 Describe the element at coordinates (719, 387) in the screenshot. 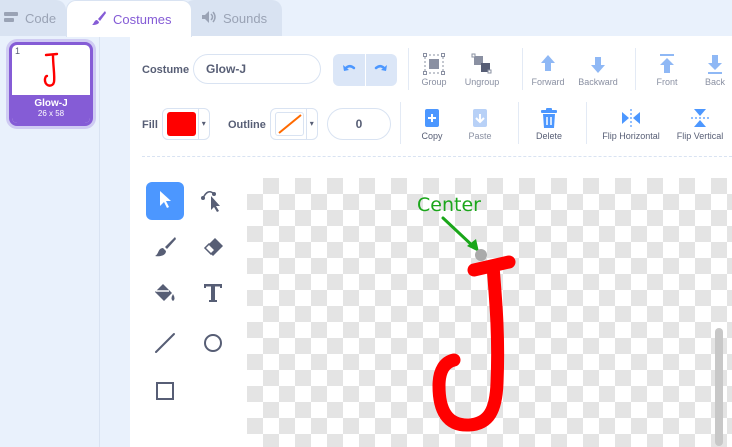

I see `canvas-scrollbar` at that location.